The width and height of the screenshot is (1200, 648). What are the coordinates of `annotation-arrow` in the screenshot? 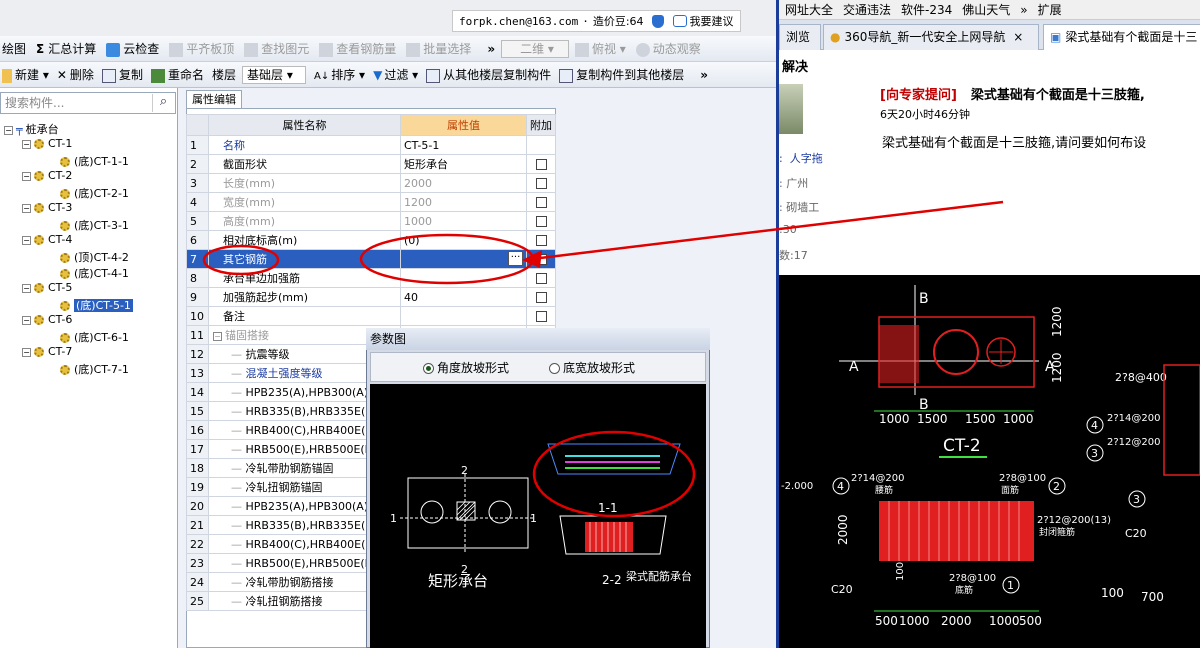 It's located at (763, 234).